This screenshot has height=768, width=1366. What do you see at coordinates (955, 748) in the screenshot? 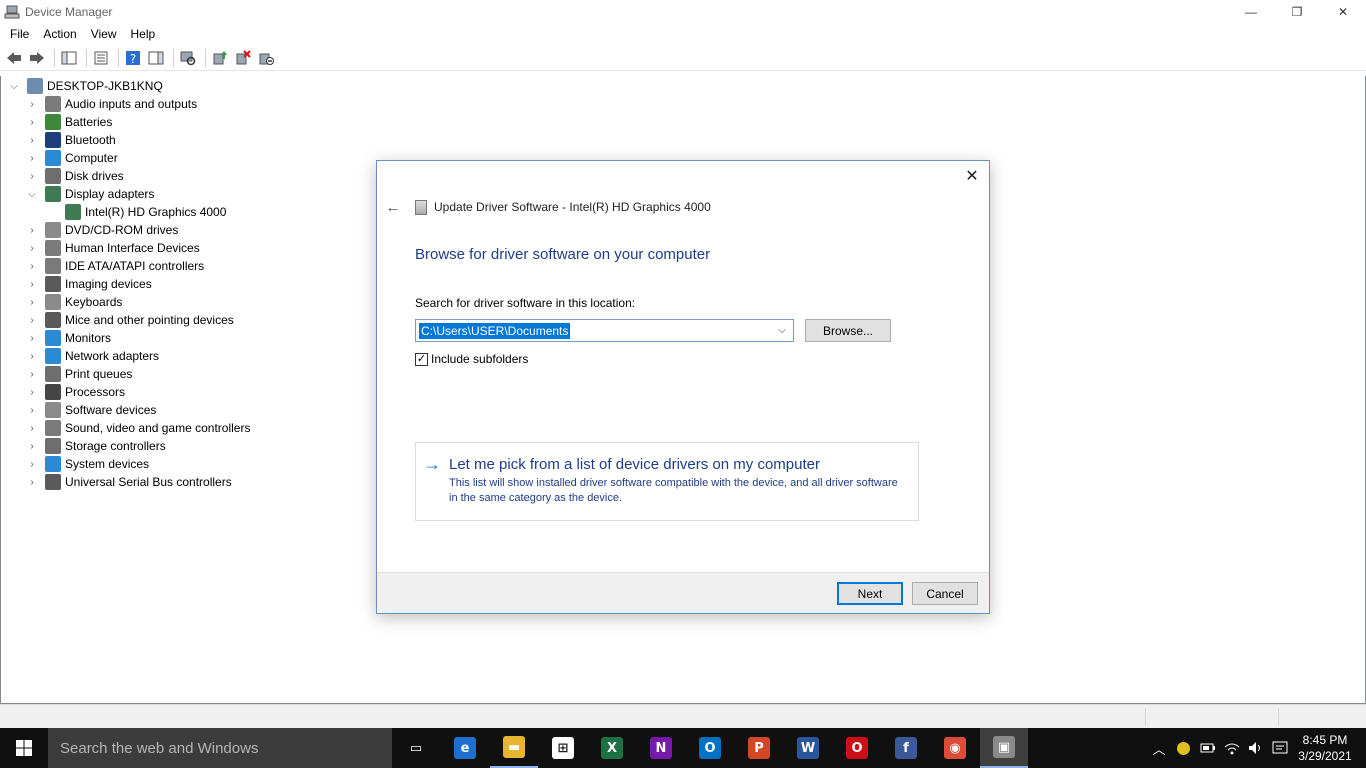
I see `taskbar-chrome-button: ◉` at bounding box center [955, 748].